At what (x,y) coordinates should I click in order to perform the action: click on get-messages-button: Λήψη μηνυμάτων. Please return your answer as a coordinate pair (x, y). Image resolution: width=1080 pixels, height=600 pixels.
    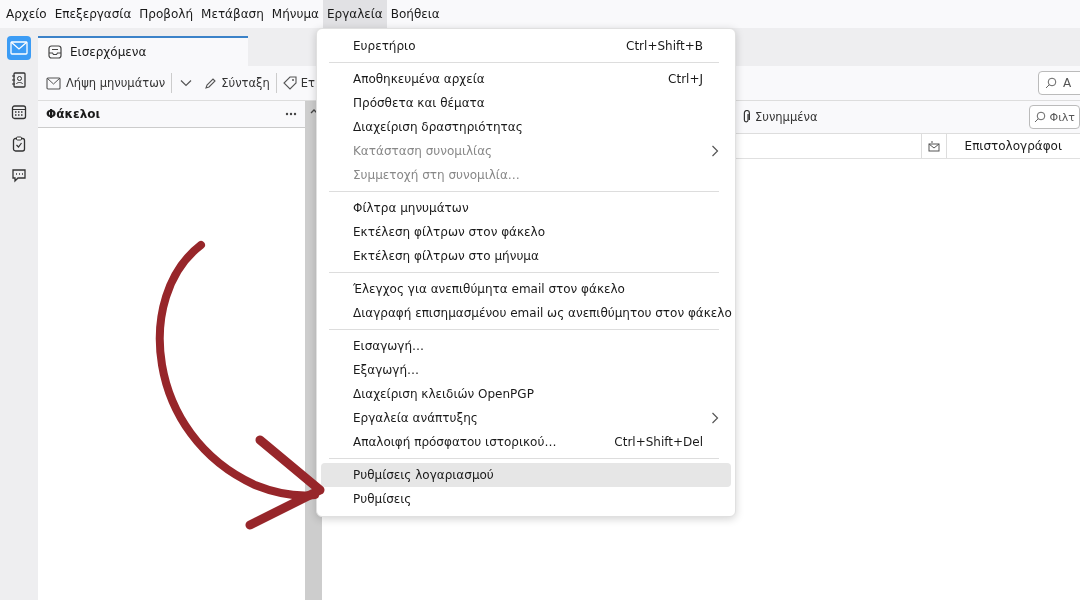
    Looking at the image, I should click on (106, 83).